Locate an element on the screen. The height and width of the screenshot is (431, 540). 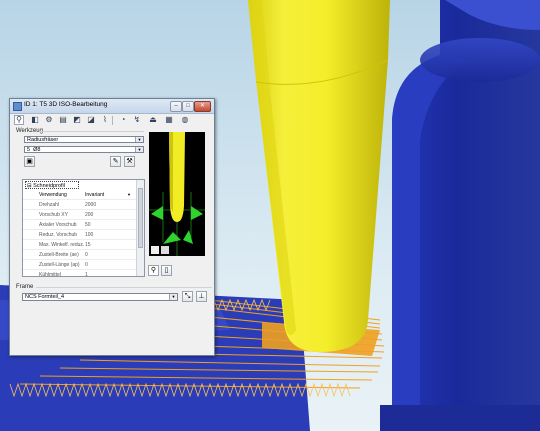
property-row: Zustell-Breite (ae) 0 is located at coordinates (80, 255).